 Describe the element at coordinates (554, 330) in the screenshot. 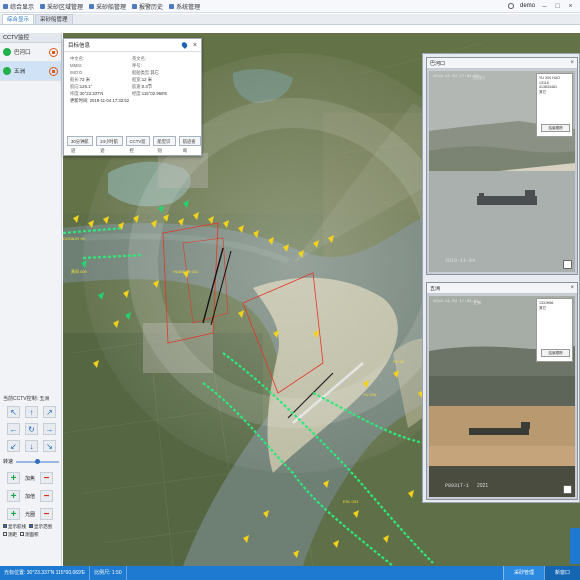

I see `tracking-info-box: 133JH66 其它 结束跟踪` at that location.